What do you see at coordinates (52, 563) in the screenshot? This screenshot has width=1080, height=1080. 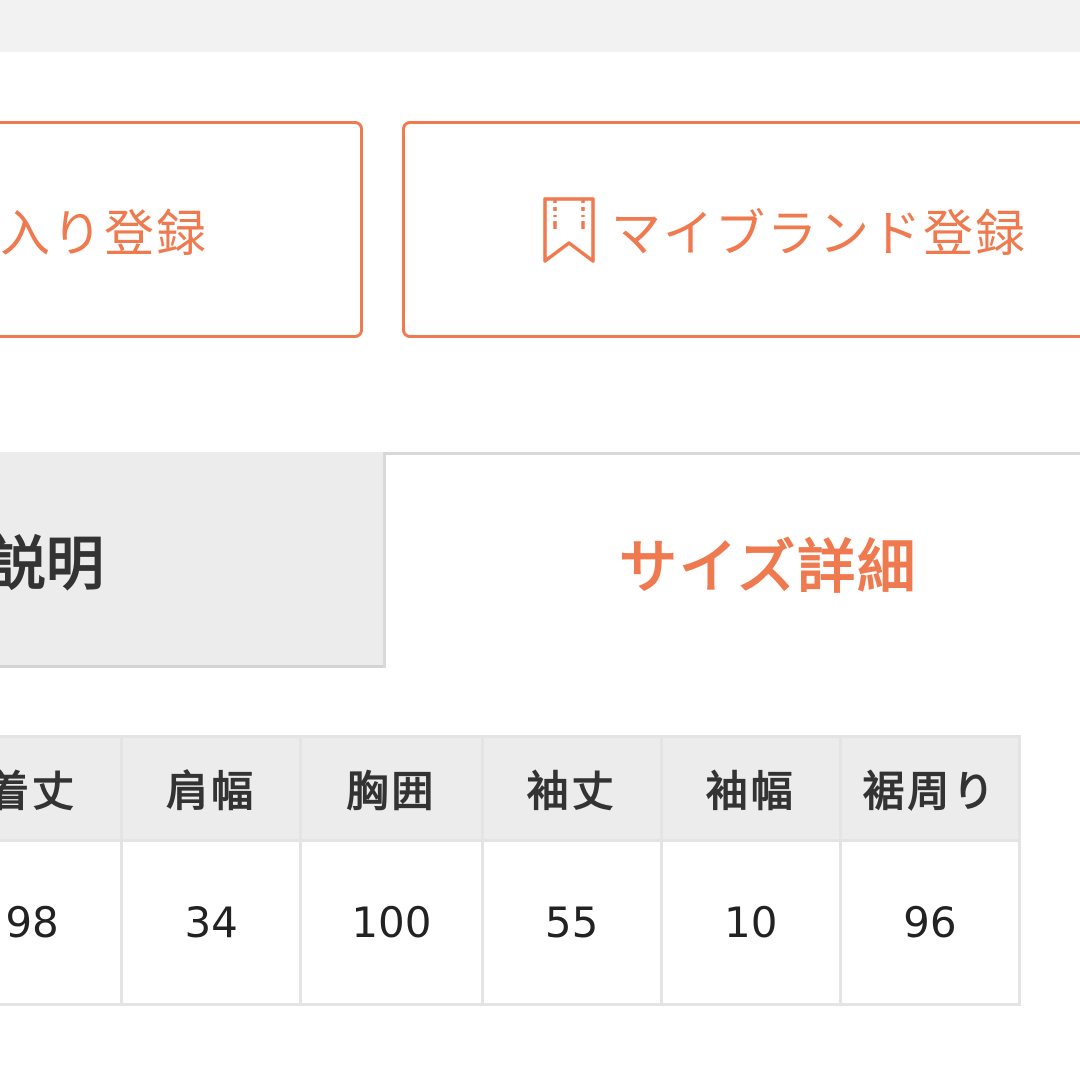 I see `tab-description-label: 説明` at bounding box center [52, 563].